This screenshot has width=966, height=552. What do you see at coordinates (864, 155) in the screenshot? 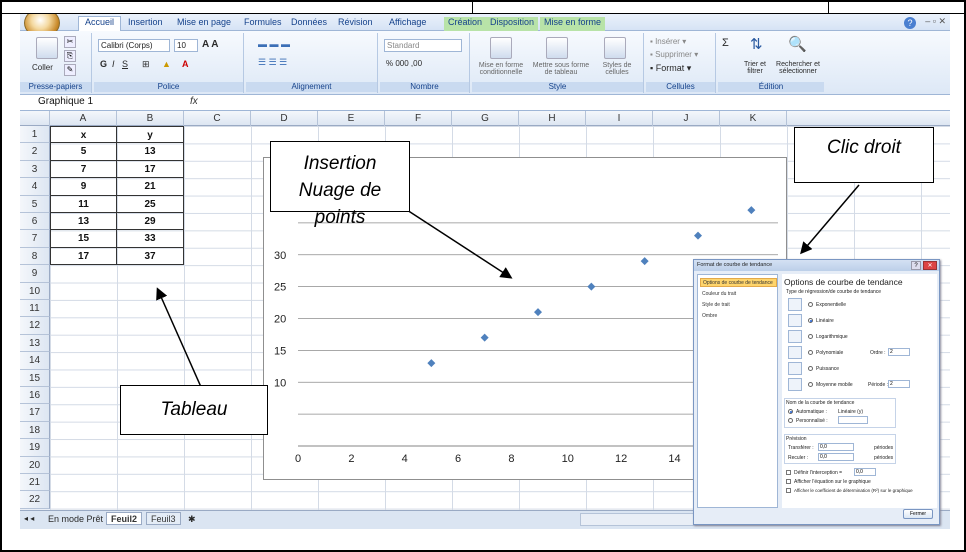
I see `right-click-callout: Clic droit` at bounding box center [864, 155].